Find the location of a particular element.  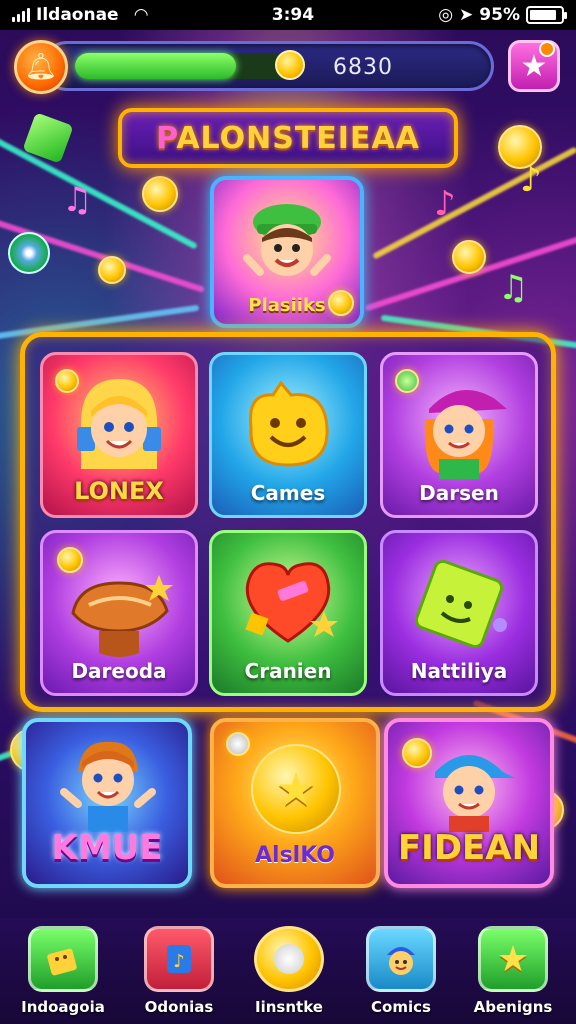

title-banner: PALONSTEIEAA is located at coordinates (288, 138).